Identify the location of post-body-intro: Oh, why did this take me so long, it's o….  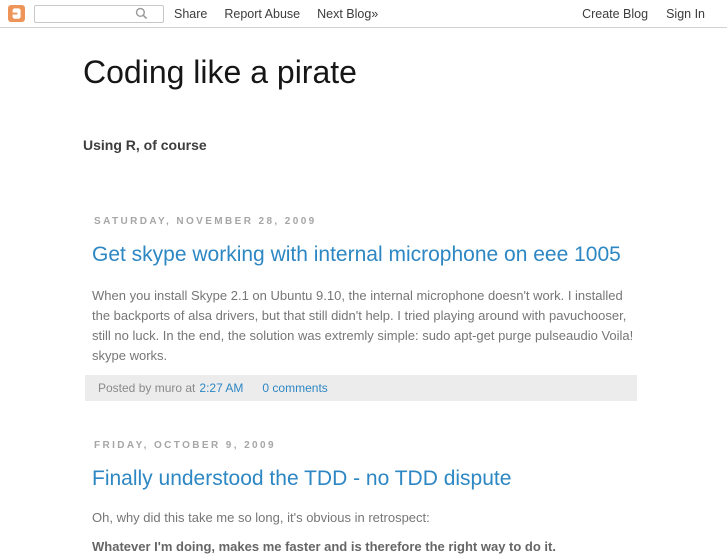
(261, 517).